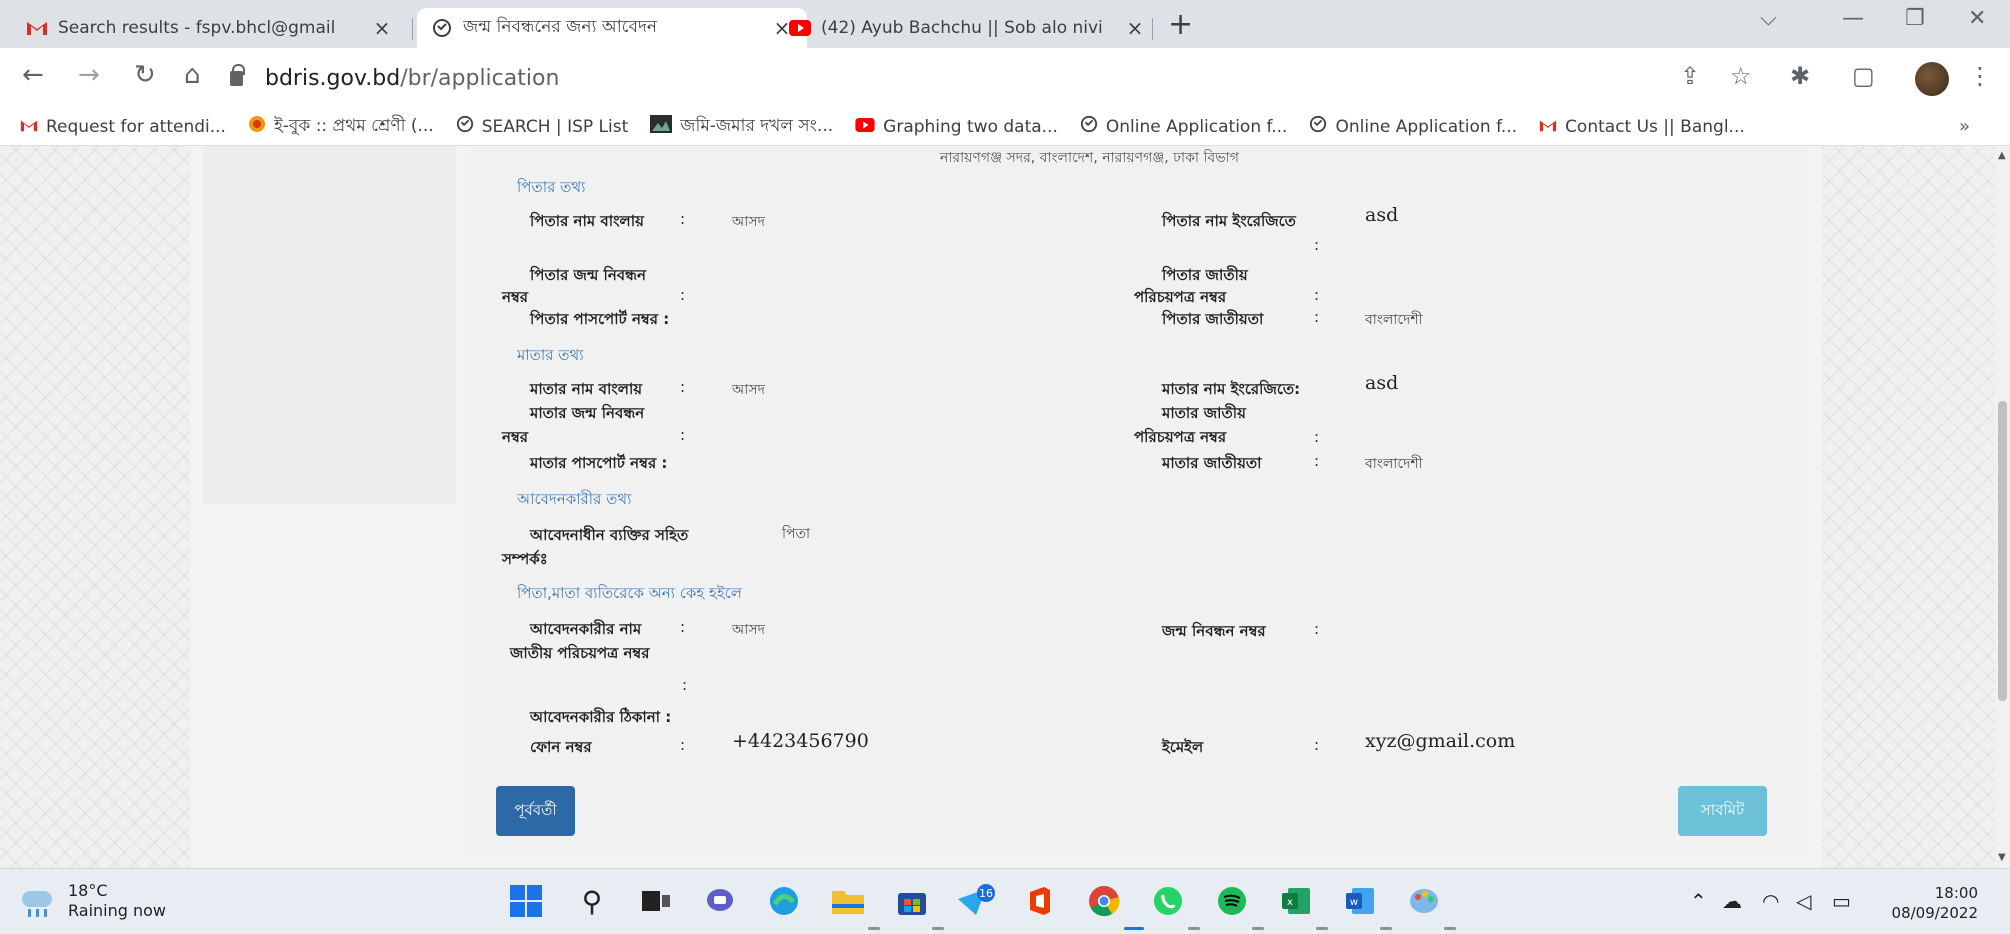 The width and height of the screenshot is (2010, 934). What do you see at coordinates (542, 126) in the screenshot?
I see `bookmark-item: SEARCH | ISP List` at bounding box center [542, 126].